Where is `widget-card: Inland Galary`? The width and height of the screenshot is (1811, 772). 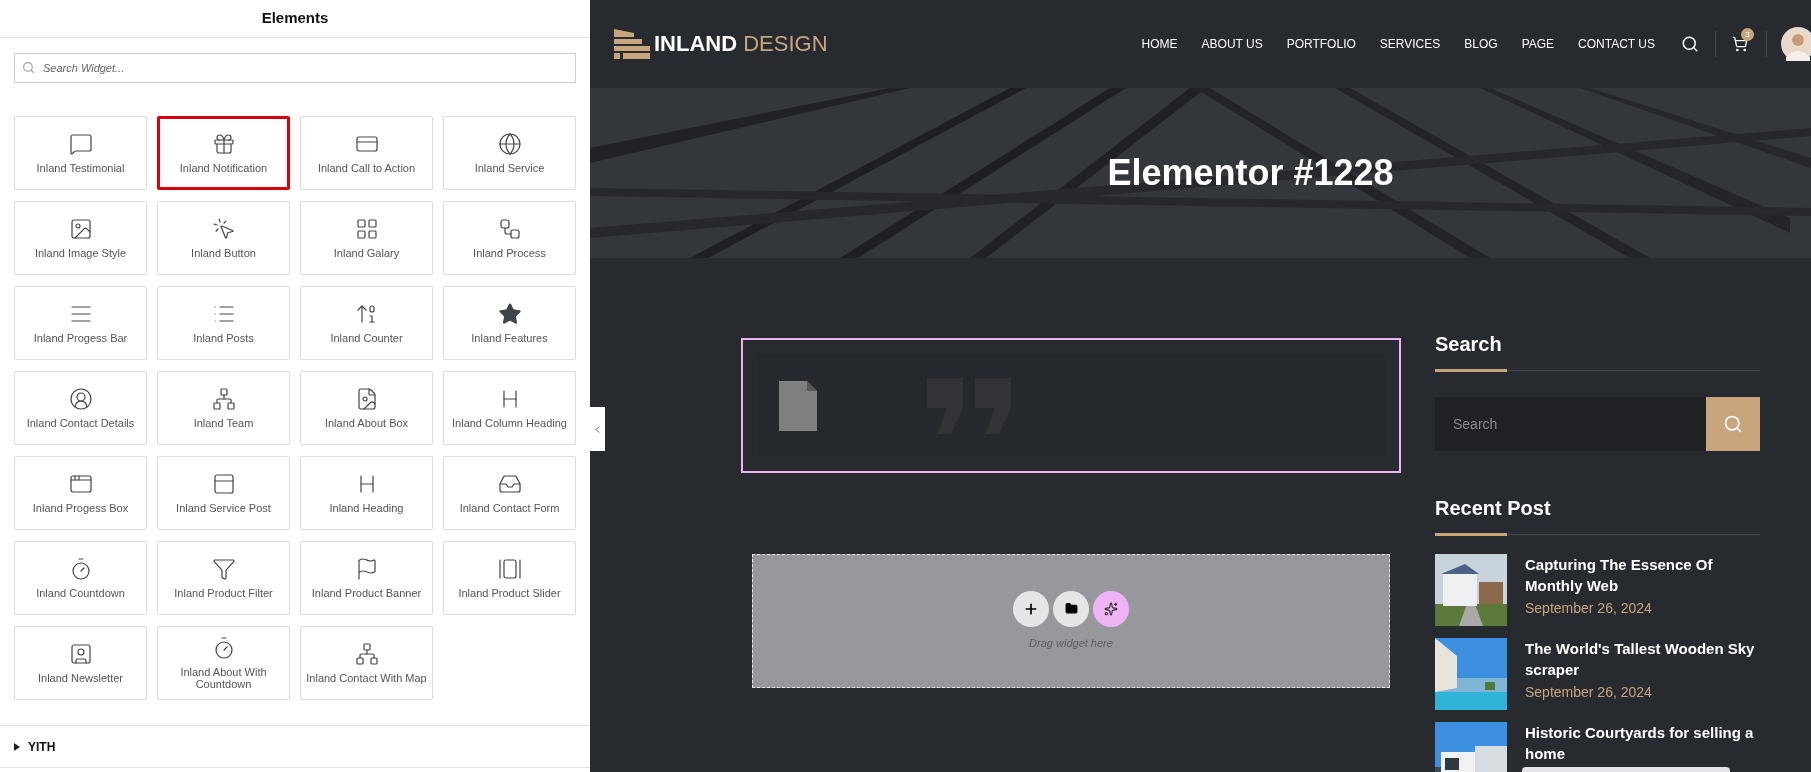 widget-card: Inland Galary is located at coordinates (366, 238).